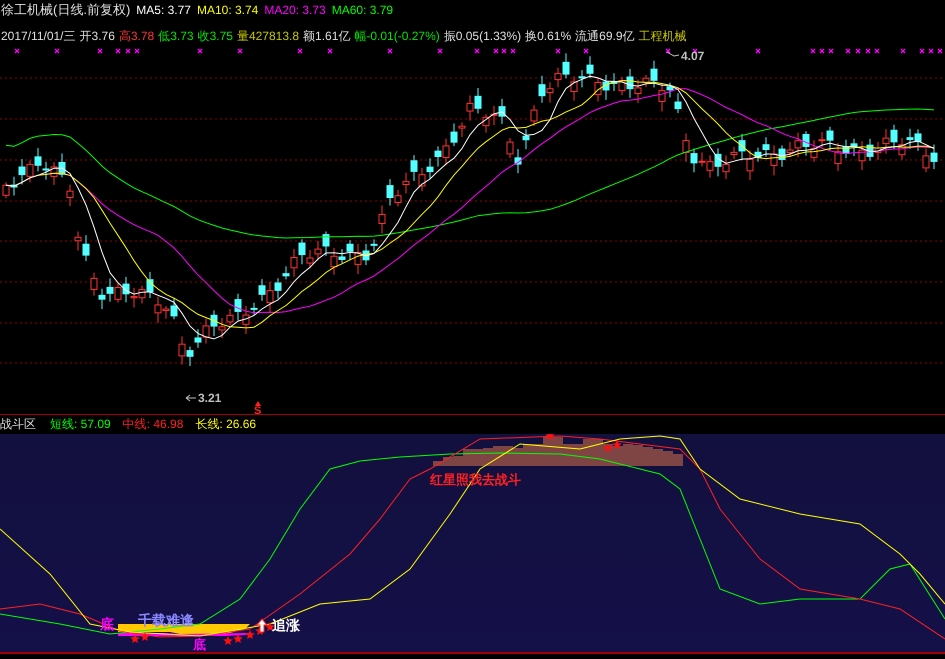  Describe the element at coordinates (18, 424) in the screenshot. I see `indicator-title: 战斗区` at that location.